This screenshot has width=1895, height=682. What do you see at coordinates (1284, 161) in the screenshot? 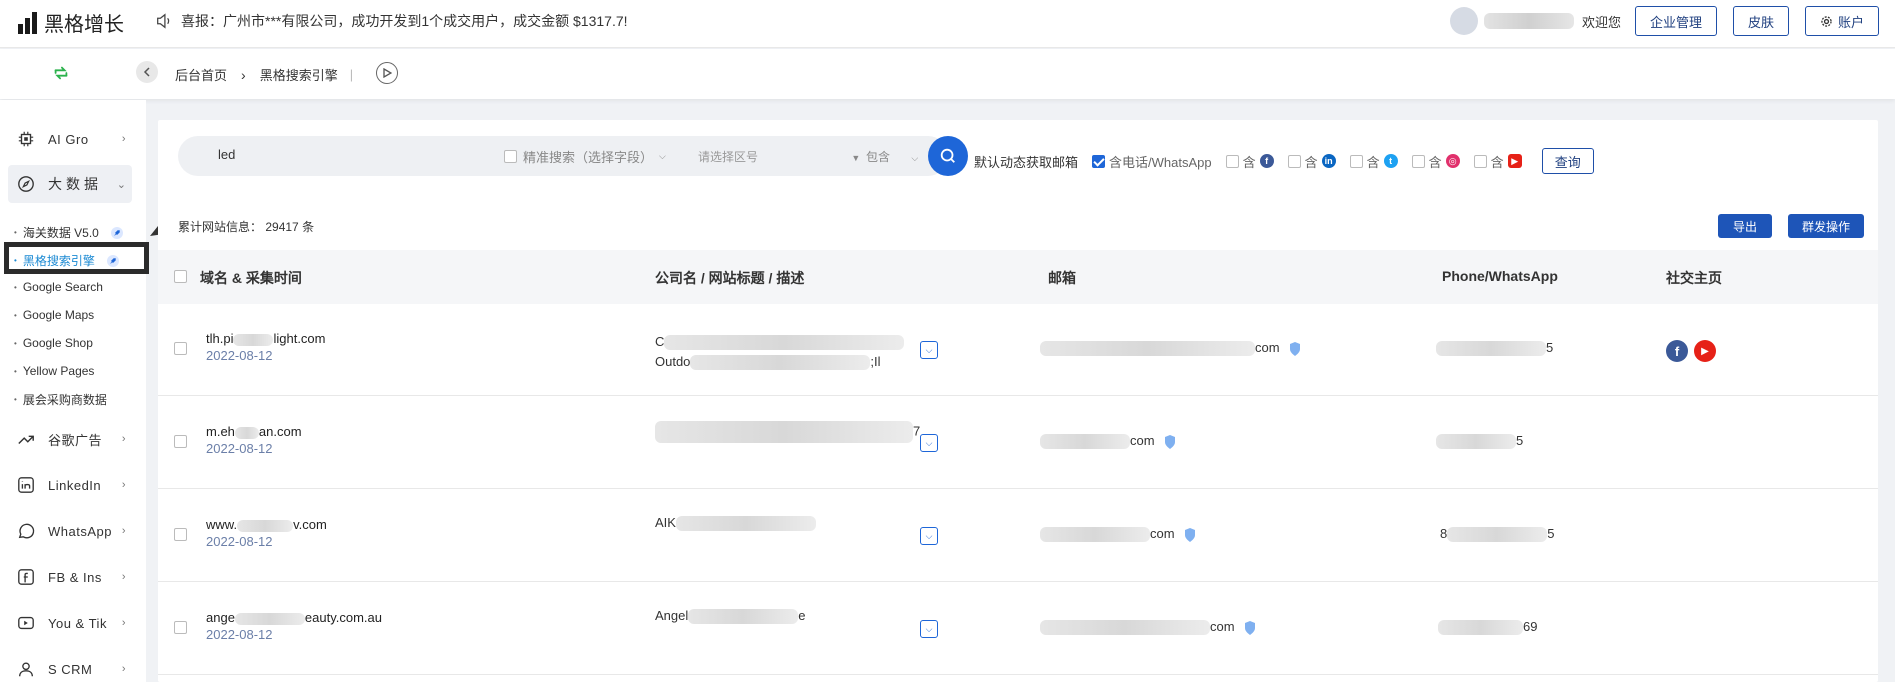
I see `filter-options: 默认动态获取邮箱 含电话/WhatsApp 含f 含 in 含t 含 ◎ 含 ▶ 查询` at bounding box center [1284, 161].